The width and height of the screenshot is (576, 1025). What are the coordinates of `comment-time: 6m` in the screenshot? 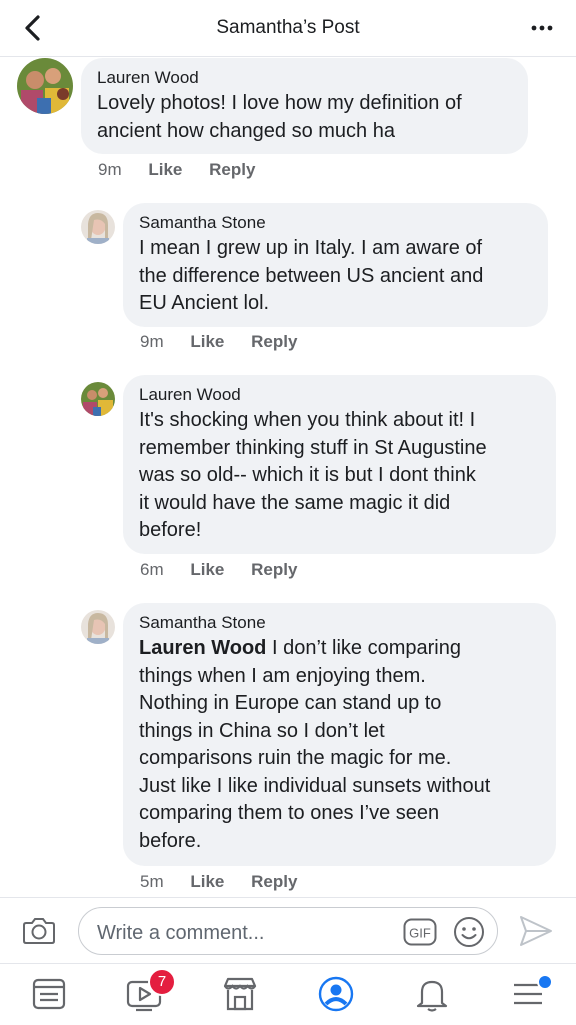 It's located at (152, 569).